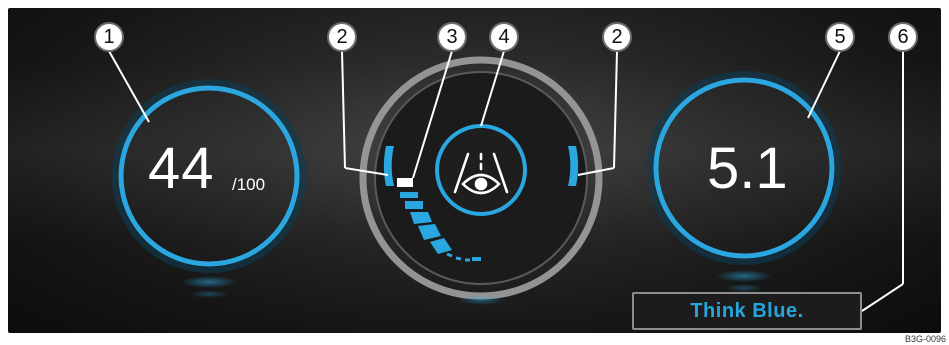 The width and height of the screenshot is (949, 345). Describe the element at coordinates (925, 339) in the screenshot. I see `image-code: B3G-0096` at that location.